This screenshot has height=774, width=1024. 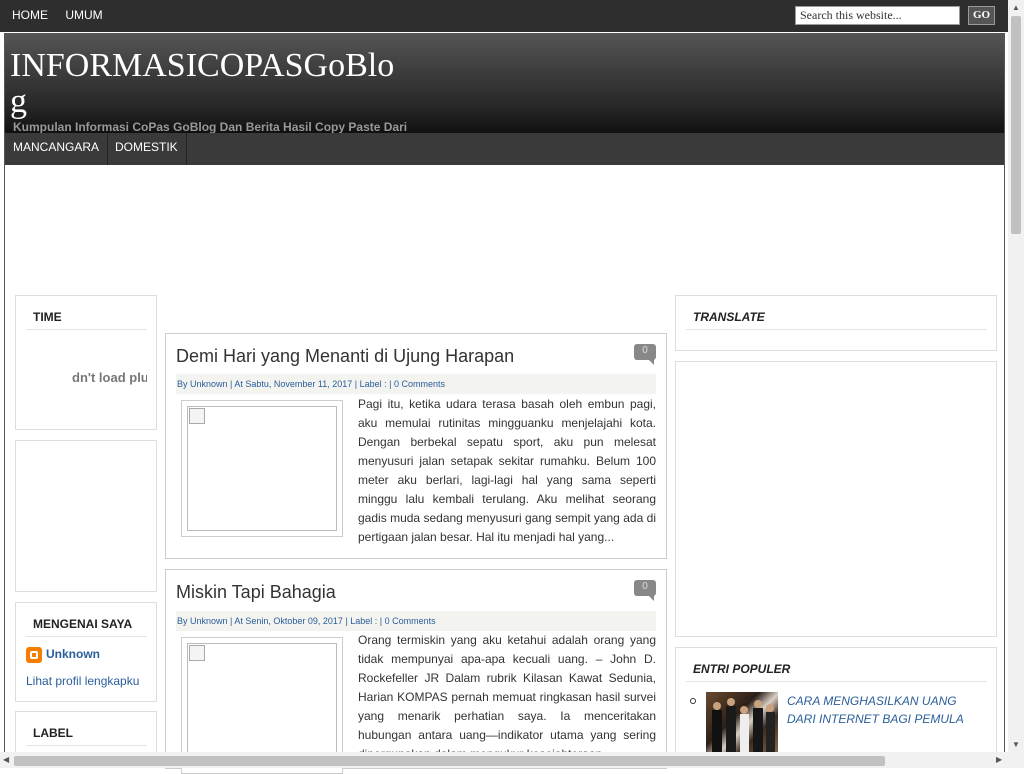 What do you see at coordinates (83, 15) in the screenshot?
I see `nav-umum-link: UMUM` at bounding box center [83, 15].